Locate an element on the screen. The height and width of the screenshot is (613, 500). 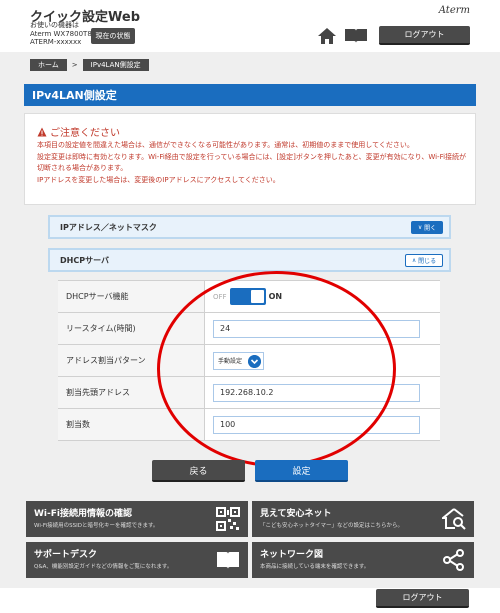
breadcrumb-current: IPv4LAN側設定 is located at coordinates (115, 65).